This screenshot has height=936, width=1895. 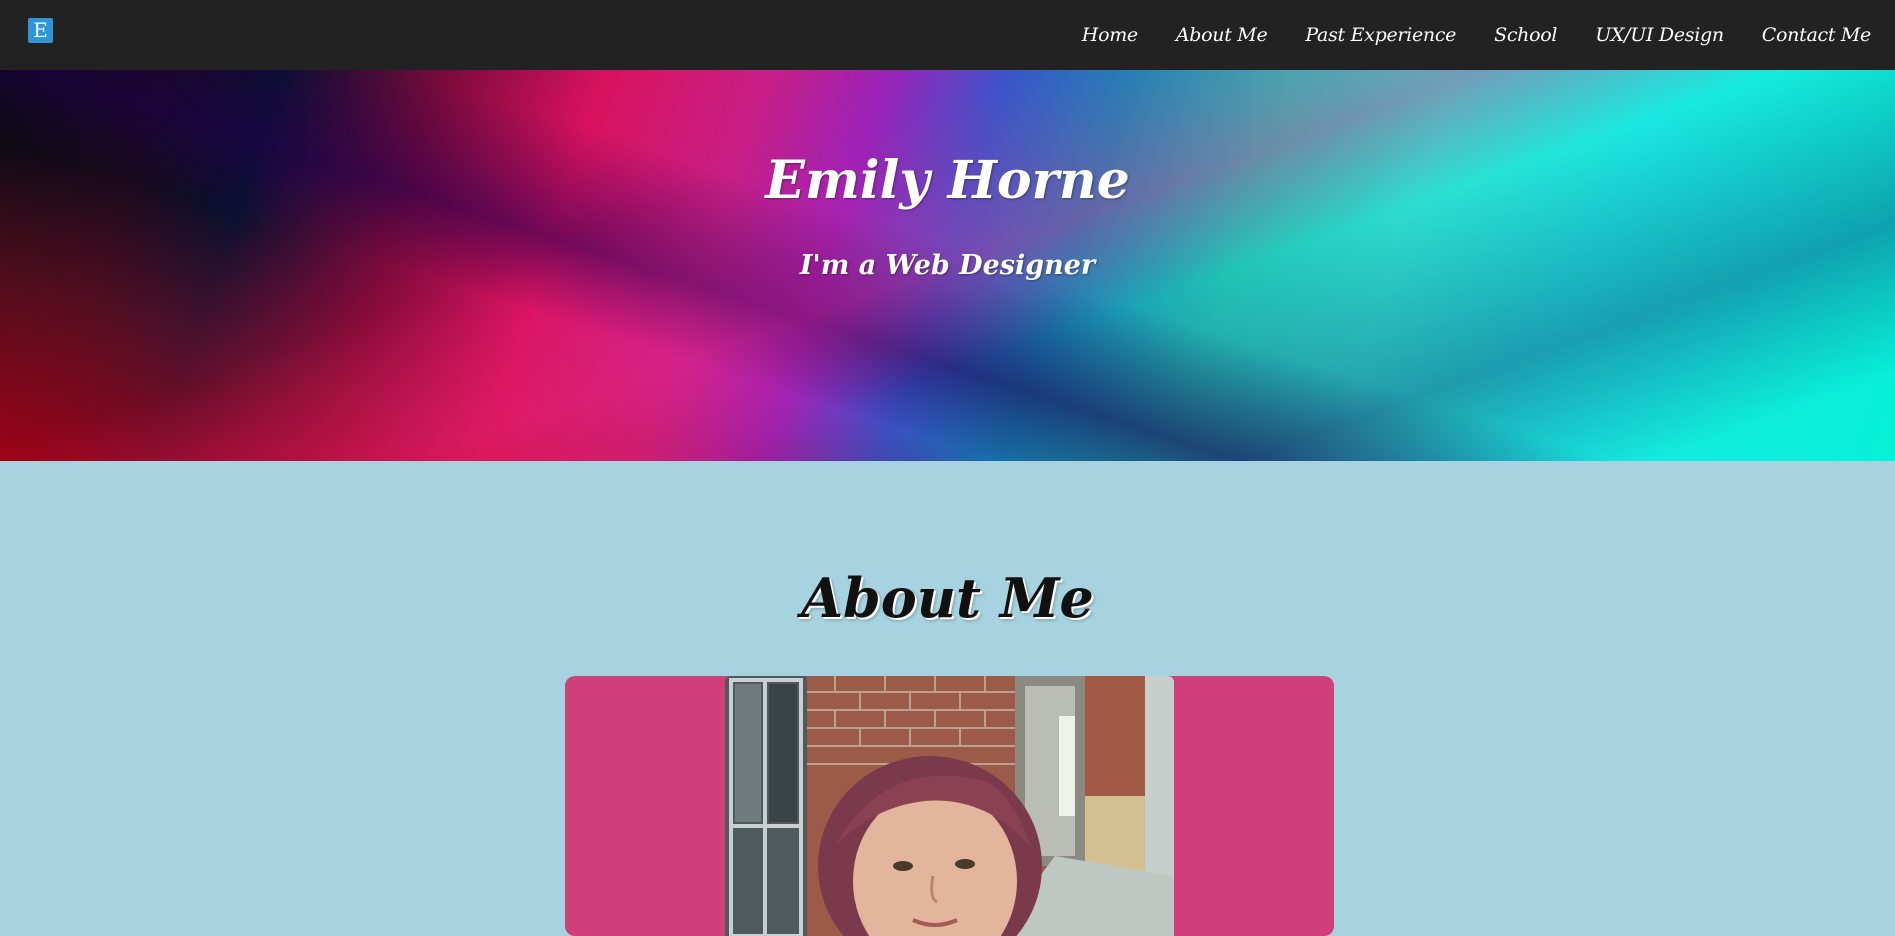 I want to click on nav-link-ux-ui-design: UX/UI Design, so click(x=1659, y=35).